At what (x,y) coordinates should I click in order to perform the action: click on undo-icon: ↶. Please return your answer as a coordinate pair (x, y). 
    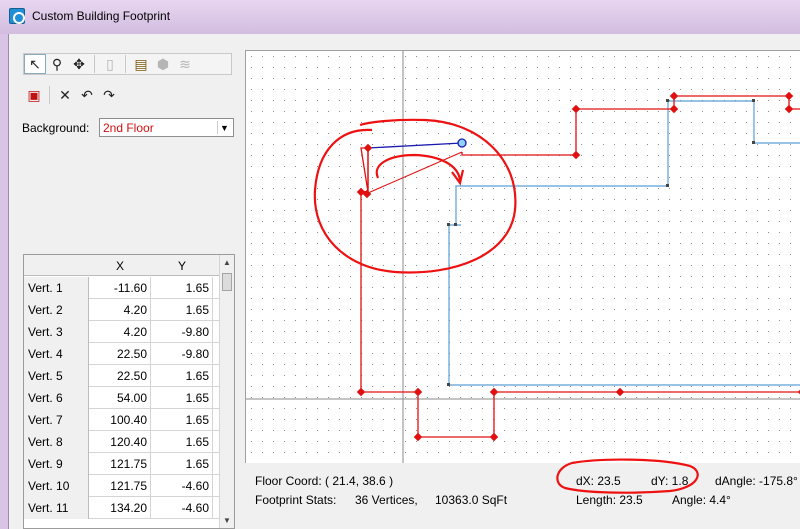
    Looking at the image, I should click on (87, 95).